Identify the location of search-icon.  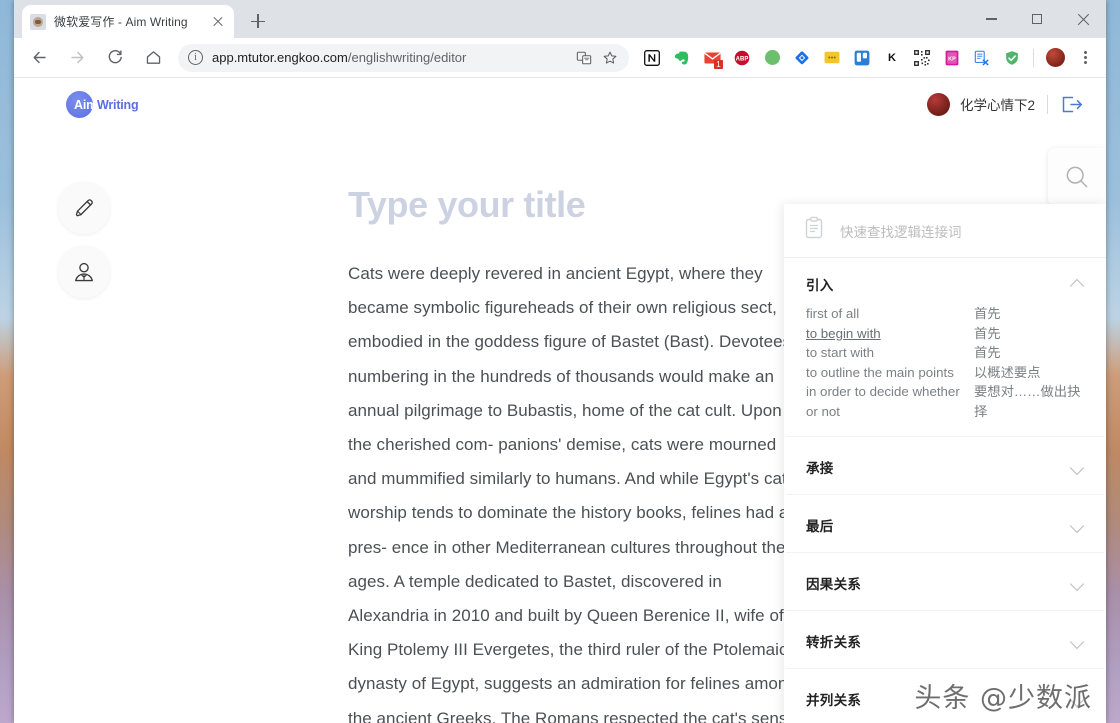
(1077, 177).